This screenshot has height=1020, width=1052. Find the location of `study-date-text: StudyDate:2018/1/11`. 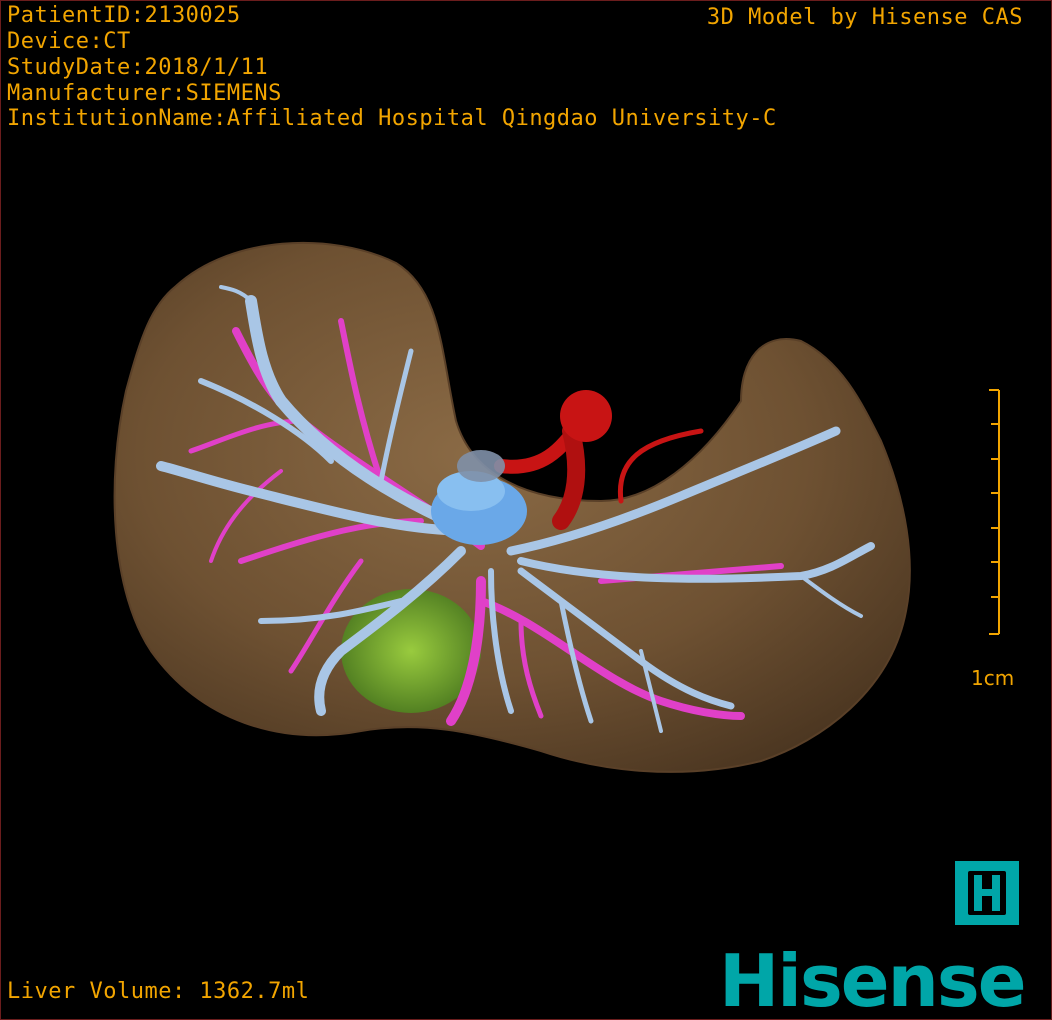

study-date-text: StudyDate:2018/1/11 is located at coordinates (138, 67).